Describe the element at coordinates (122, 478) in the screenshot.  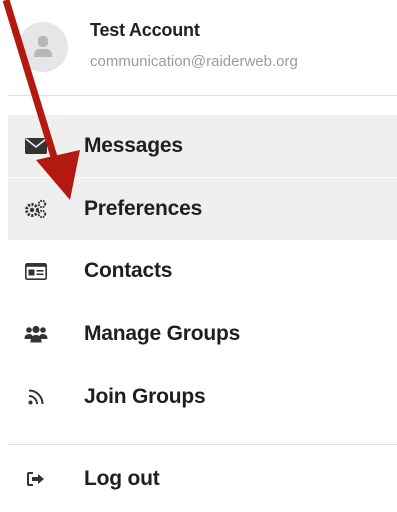
I see `menu-item-label: Log out` at that location.